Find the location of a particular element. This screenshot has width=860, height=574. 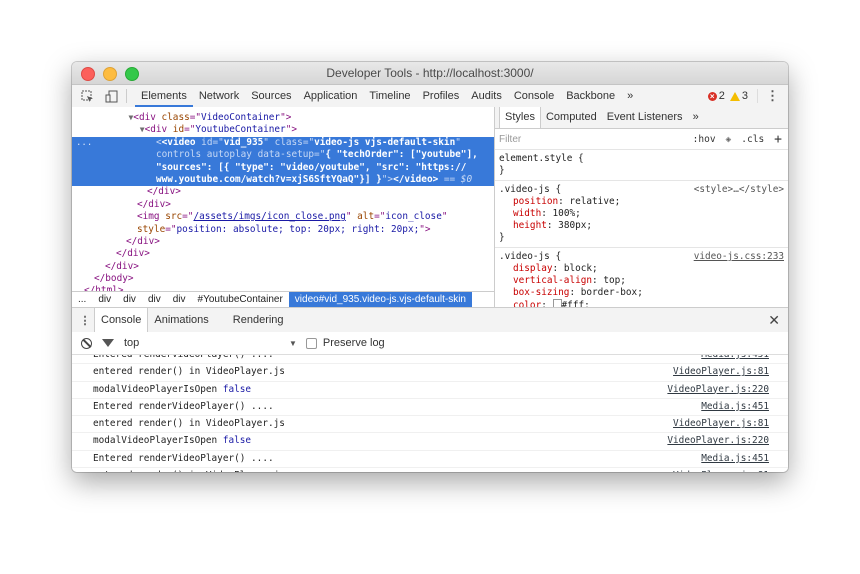

window-title: Developer Tools - http://localhost:3000/ is located at coordinates (430, 73).